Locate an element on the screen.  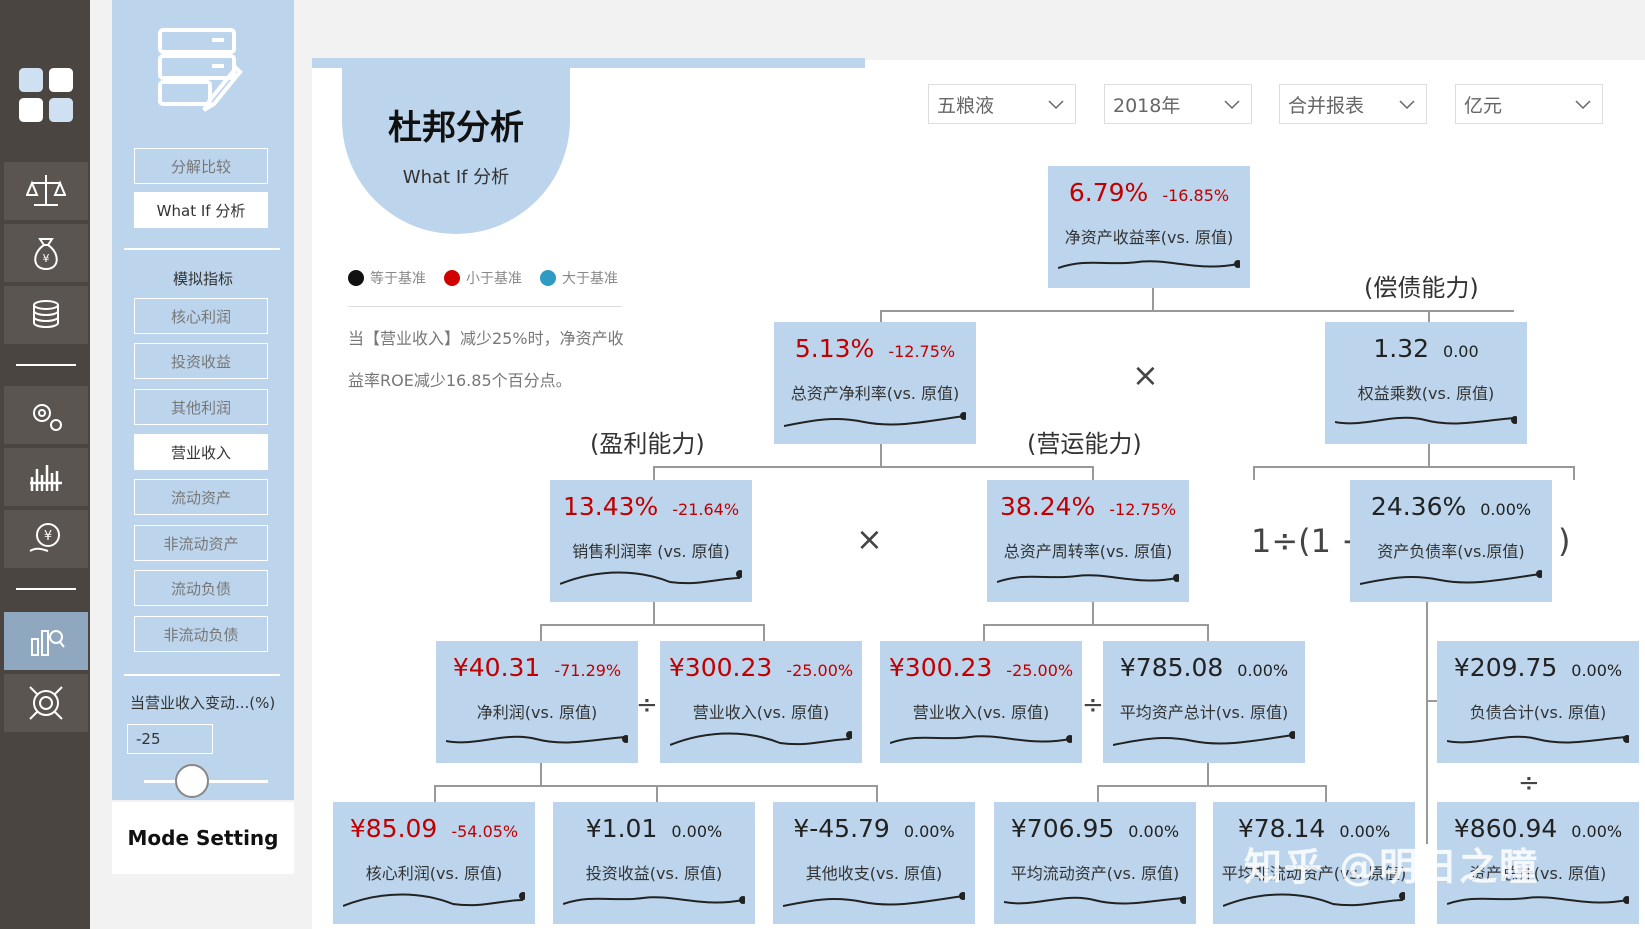
icon-rail: ¥ ¥ is located at coordinates (45, 464).